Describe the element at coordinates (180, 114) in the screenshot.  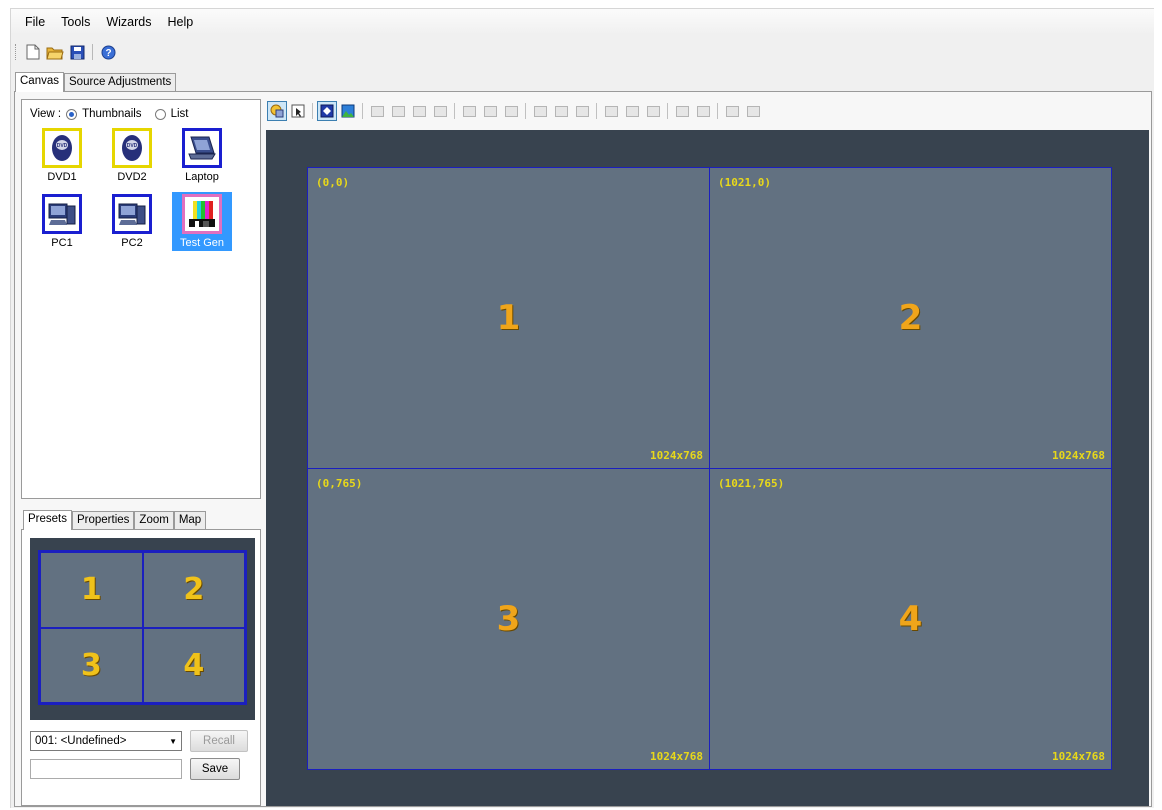
I see `list-label: List` at that location.